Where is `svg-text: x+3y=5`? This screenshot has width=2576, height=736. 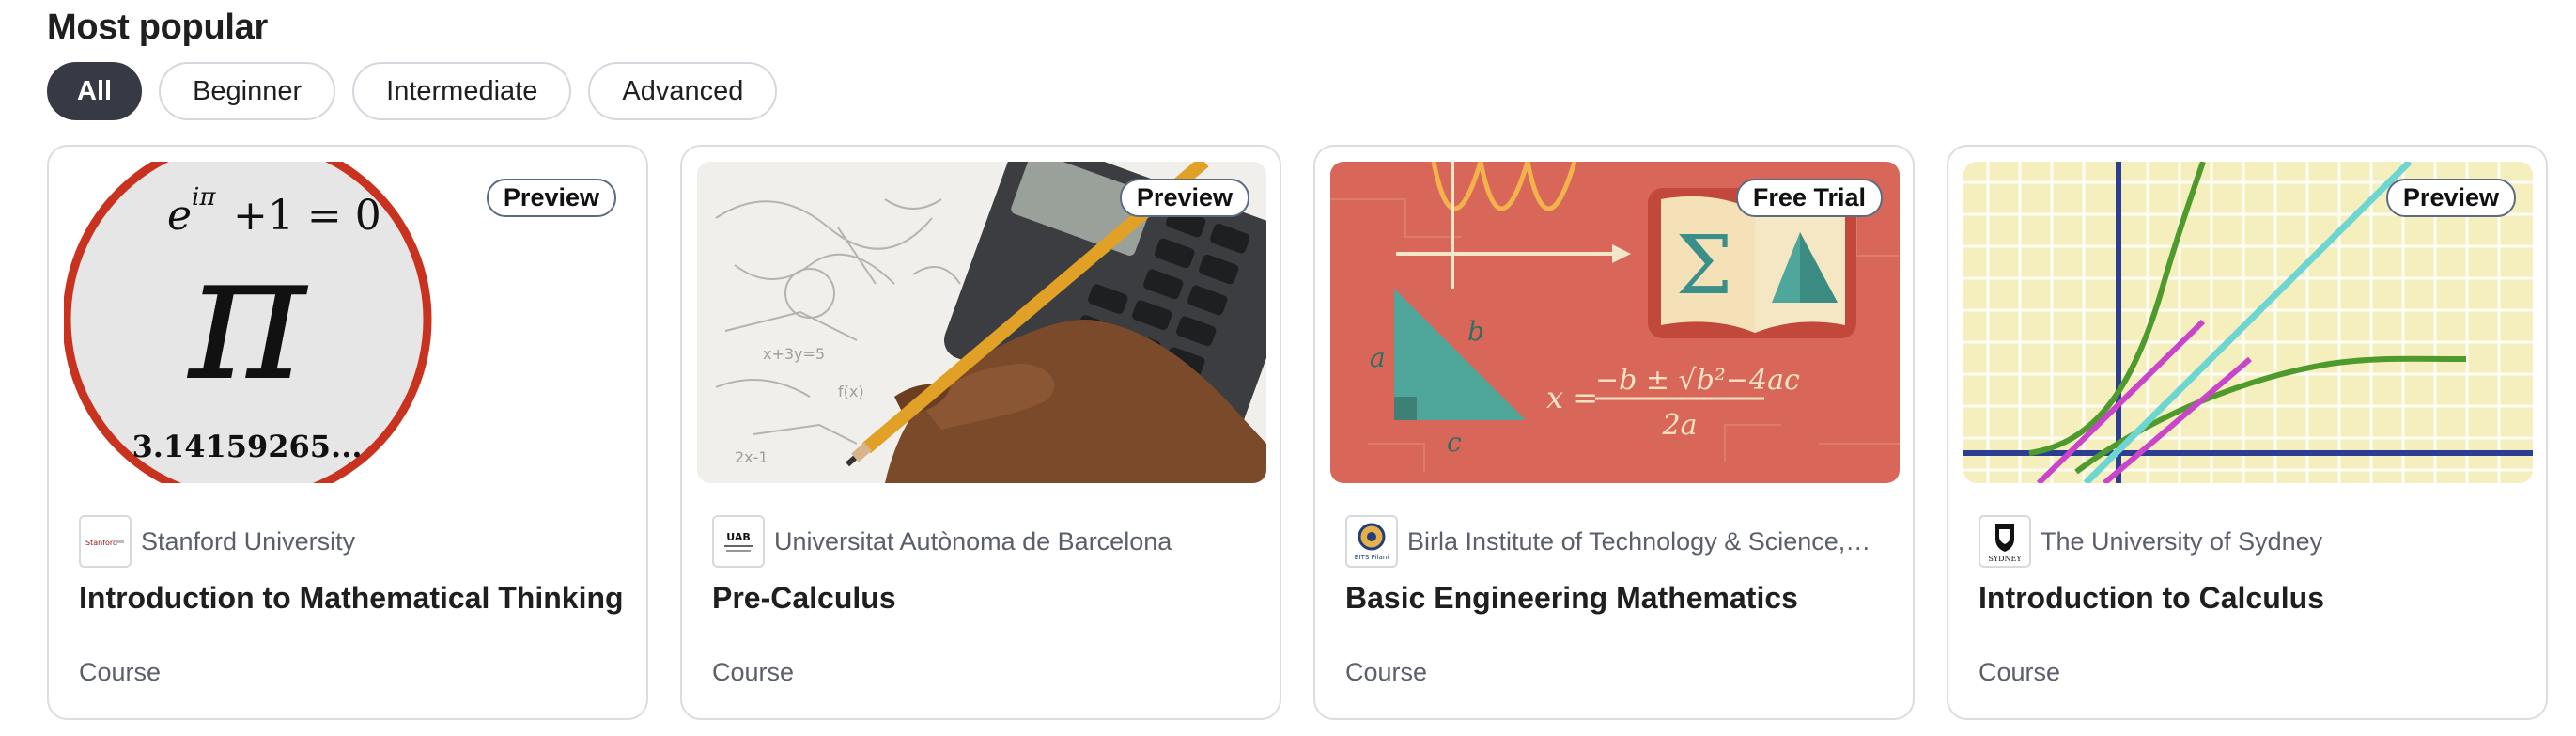 svg-text: x+3y=5 is located at coordinates (794, 354).